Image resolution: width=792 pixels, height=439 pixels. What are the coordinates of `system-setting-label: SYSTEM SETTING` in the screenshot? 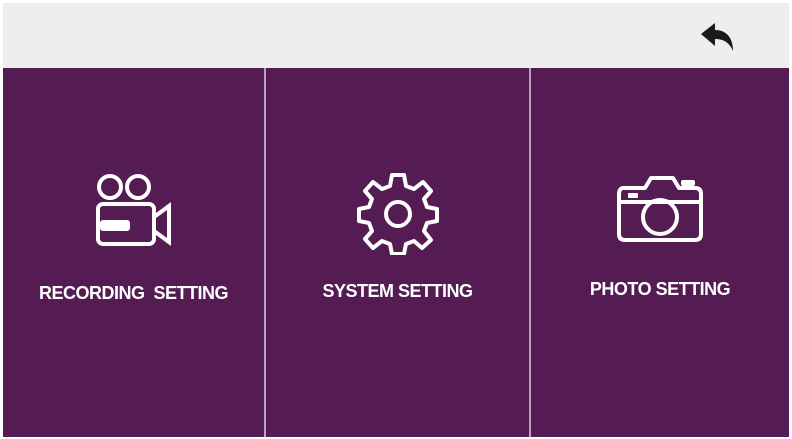 It's located at (397, 291).